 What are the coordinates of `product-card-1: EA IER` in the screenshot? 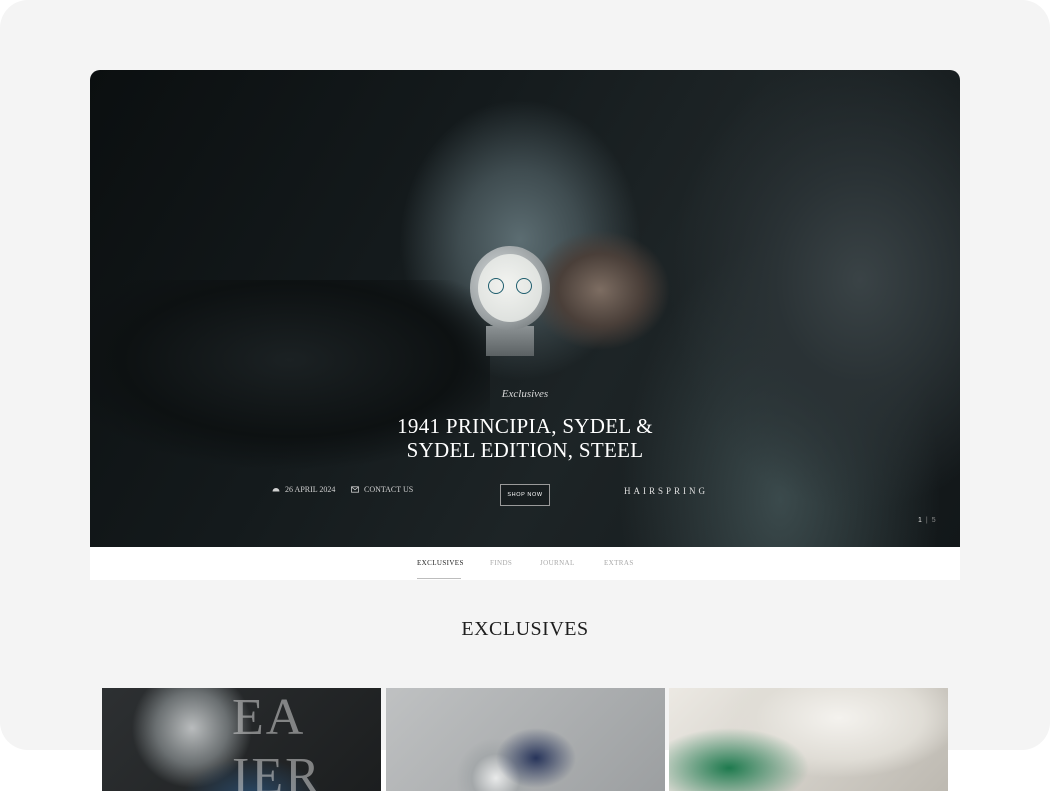 It's located at (241, 739).